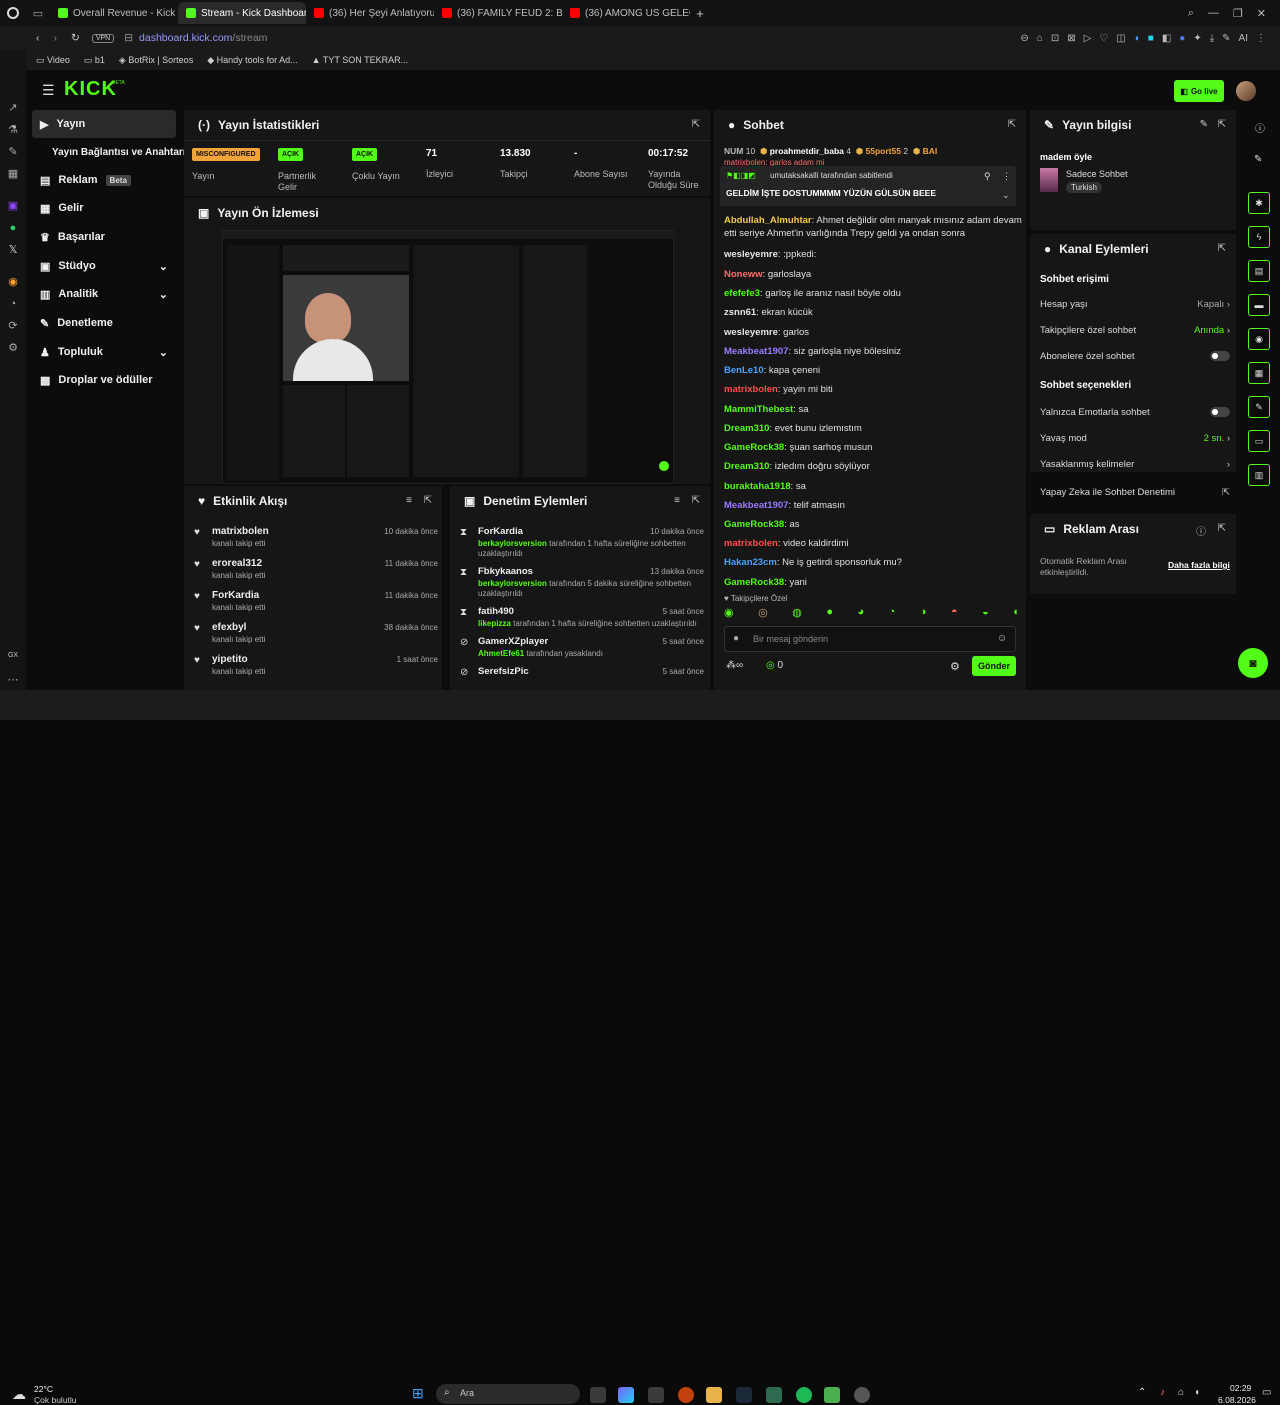  I want to click on quick-action-button: ▥, so click(1259, 475).